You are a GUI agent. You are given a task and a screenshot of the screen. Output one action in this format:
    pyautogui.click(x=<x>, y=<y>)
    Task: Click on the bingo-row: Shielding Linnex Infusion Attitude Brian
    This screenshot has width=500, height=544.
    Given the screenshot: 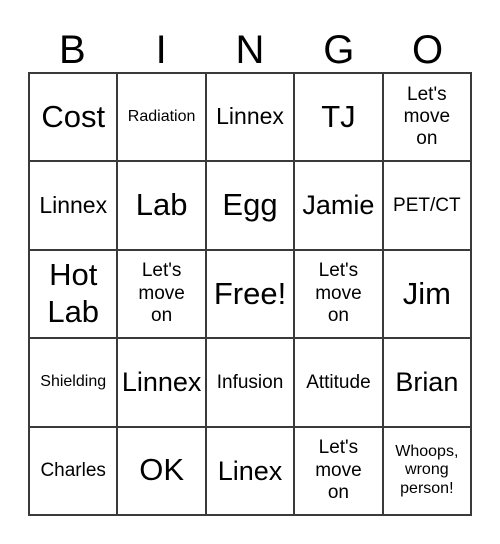 What is the action you would take?
    pyautogui.click(x=251, y=383)
    